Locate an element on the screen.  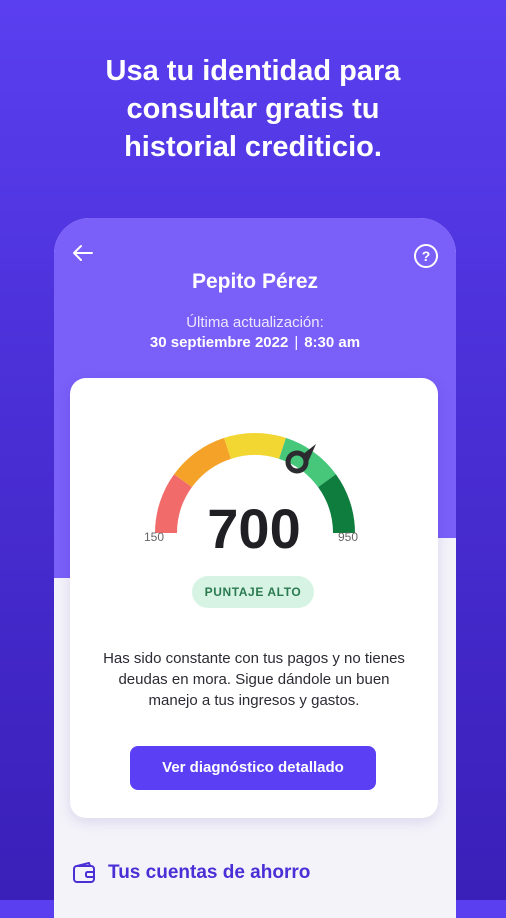
back-button is located at coordinates (83, 255).